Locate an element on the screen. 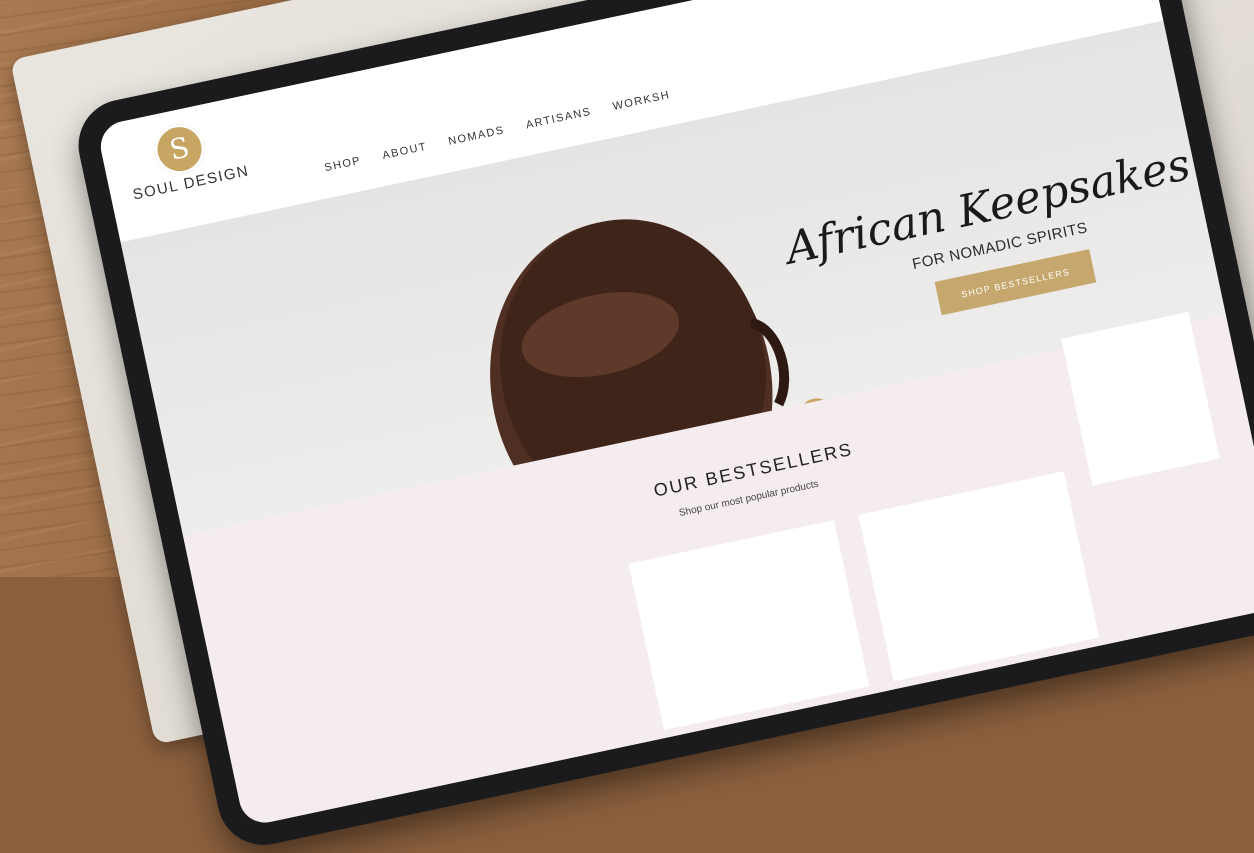 The image size is (1254, 853). nav-item-shop: SHOP is located at coordinates (342, 164).